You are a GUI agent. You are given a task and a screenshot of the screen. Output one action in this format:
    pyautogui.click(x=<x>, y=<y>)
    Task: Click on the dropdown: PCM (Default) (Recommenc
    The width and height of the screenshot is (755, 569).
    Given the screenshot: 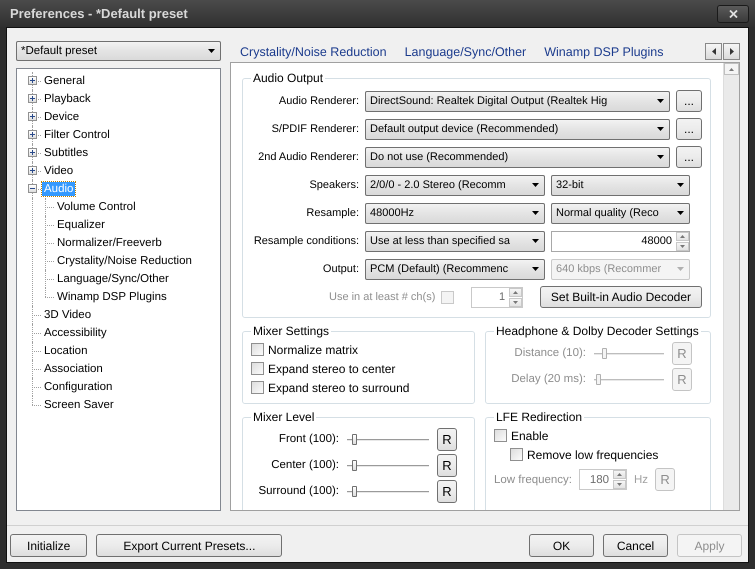 What is the action you would take?
    pyautogui.click(x=455, y=269)
    